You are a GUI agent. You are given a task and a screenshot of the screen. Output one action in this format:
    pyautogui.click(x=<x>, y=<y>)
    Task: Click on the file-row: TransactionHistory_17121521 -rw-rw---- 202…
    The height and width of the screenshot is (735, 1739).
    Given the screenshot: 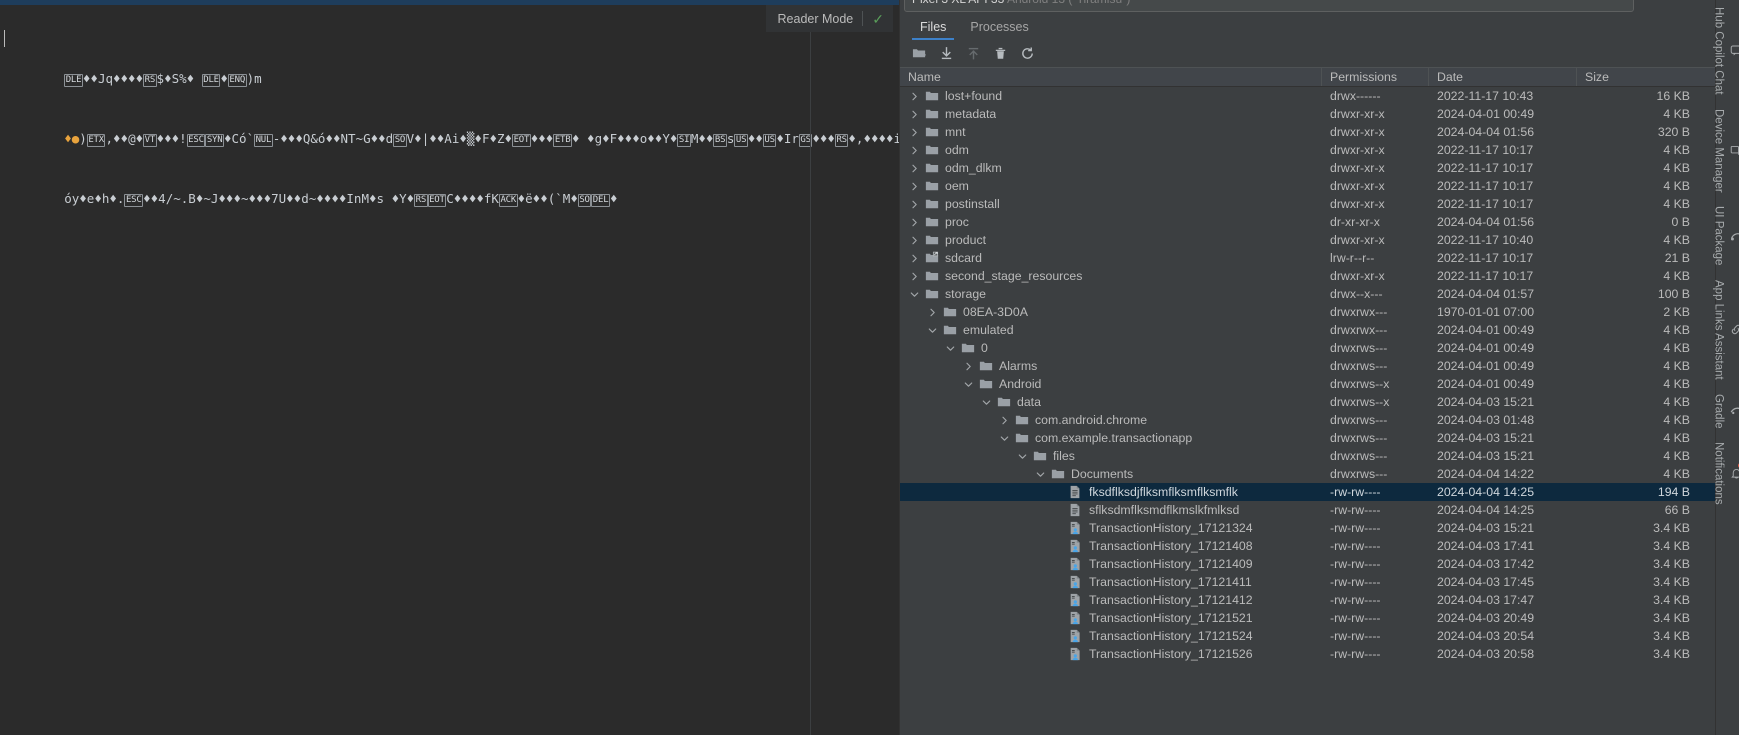 What is the action you would take?
    pyautogui.click(x=1319, y=618)
    